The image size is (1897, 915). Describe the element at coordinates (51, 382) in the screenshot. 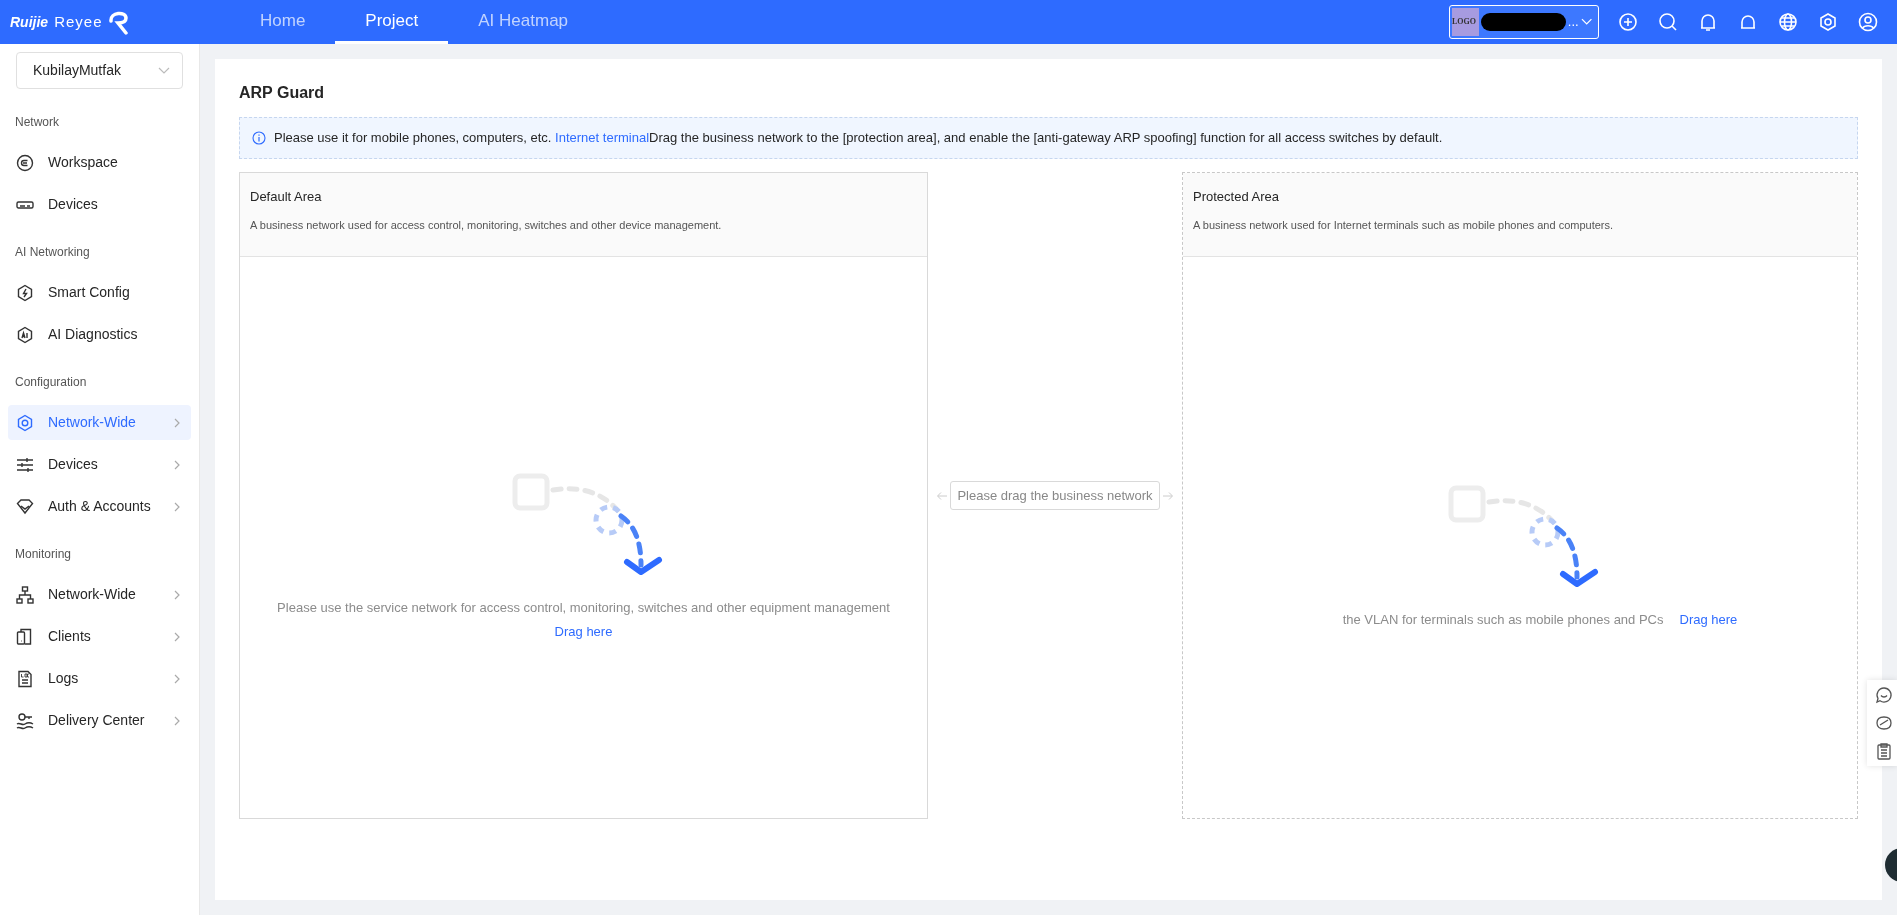

I see `section-label: Configuration` at that location.